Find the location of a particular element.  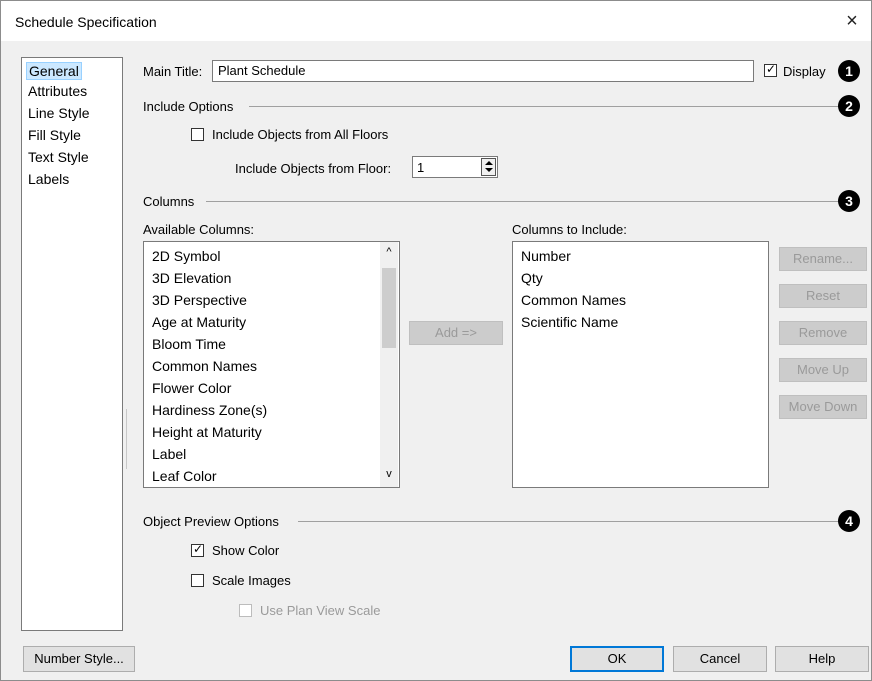

list-item: 3D Elevation is located at coordinates (191, 278).